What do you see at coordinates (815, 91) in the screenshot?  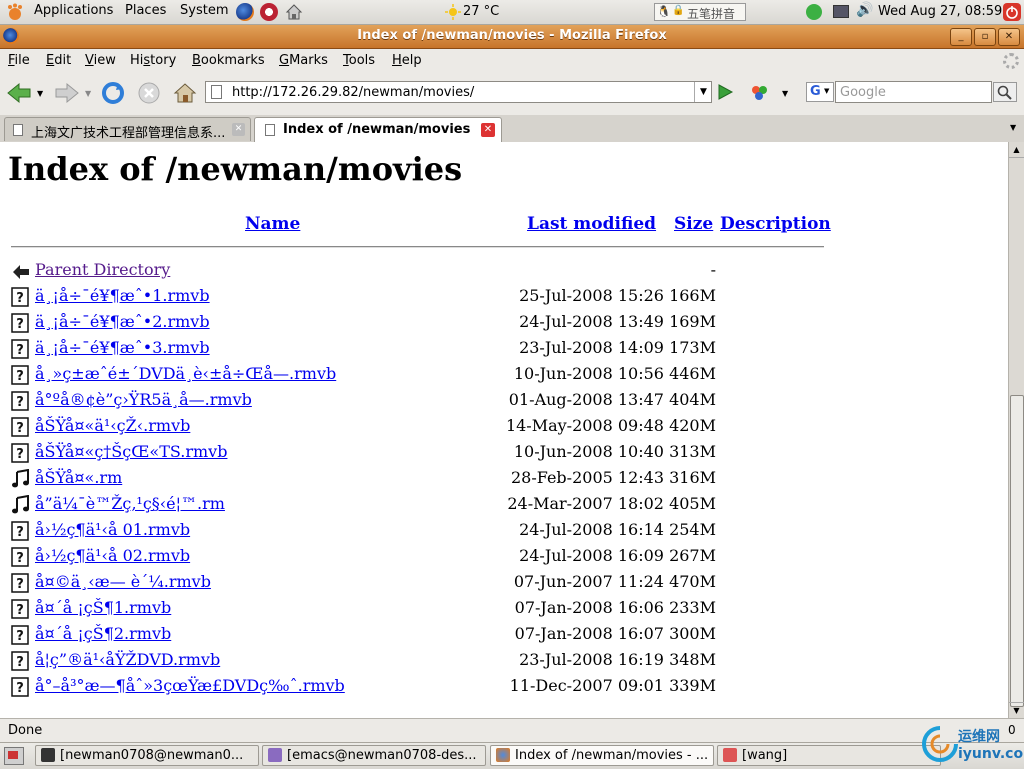 I see `google-g-icon: G` at bounding box center [815, 91].